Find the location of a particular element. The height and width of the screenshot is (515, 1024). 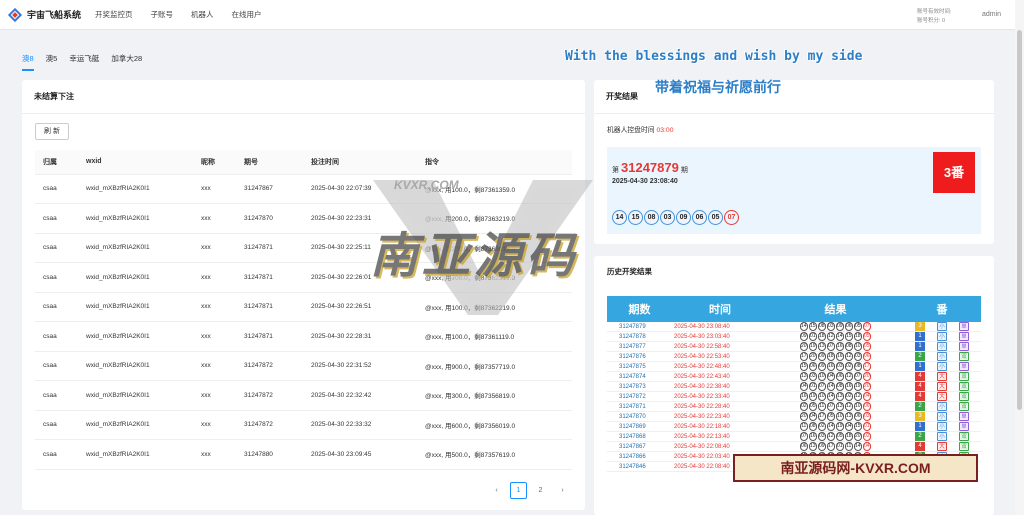

nav-item-monitor: 开奖监控页 is located at coordinates (114, 14).